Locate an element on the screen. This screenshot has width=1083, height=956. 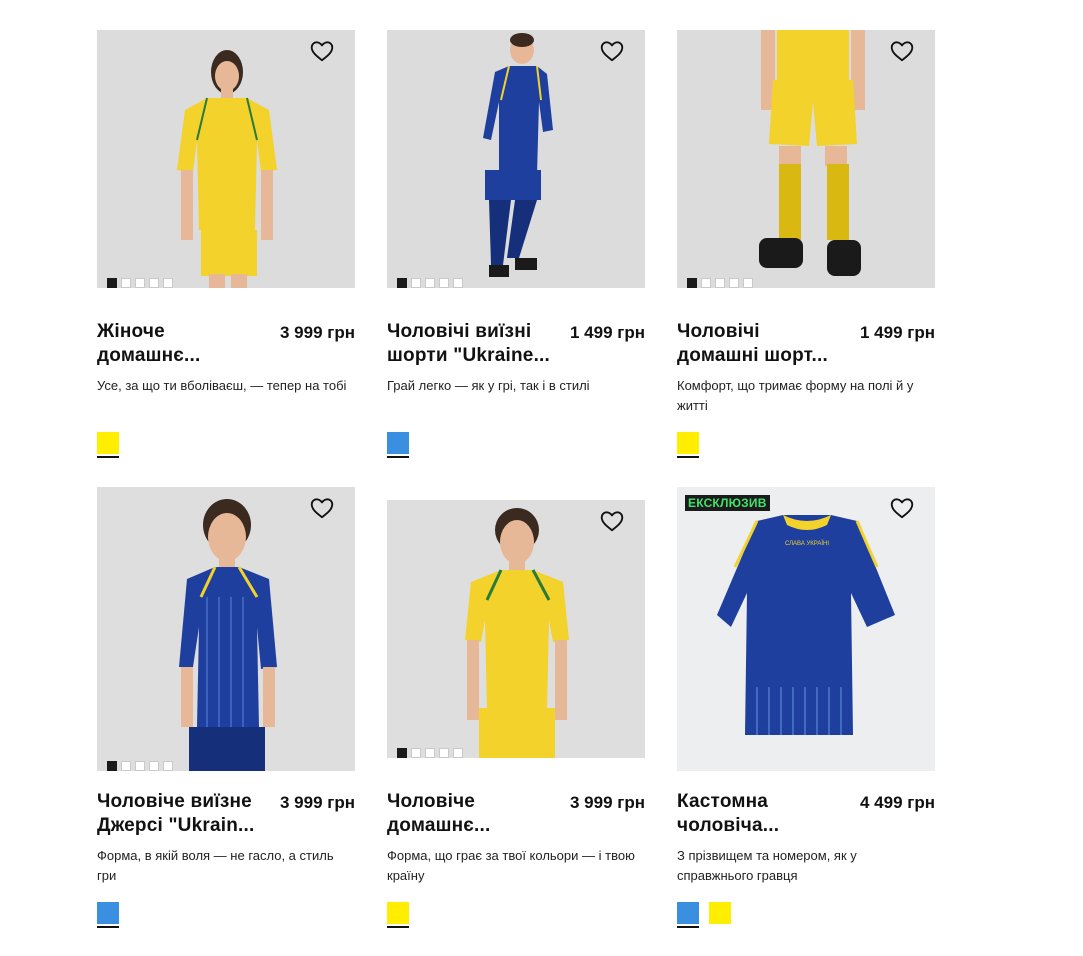
exclusive-badge: ЕКСКЛЮЗИВ is located at coordinates (727, 503).